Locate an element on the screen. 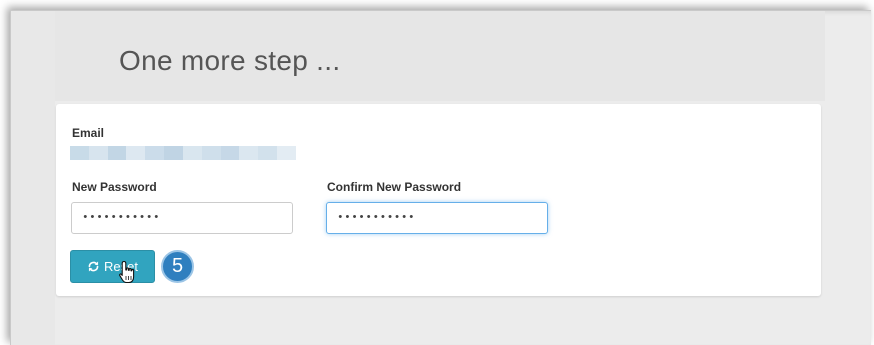 This screenshot has width=874, height=345. step-badge: 5 is located at coordinates (177, 266).